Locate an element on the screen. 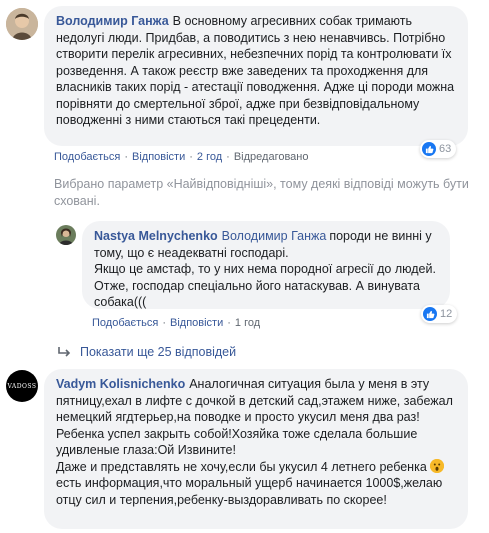 The width and height of the screenshot is (489, 533). surprised-emoji-icon is located at coordinates (437, 465).